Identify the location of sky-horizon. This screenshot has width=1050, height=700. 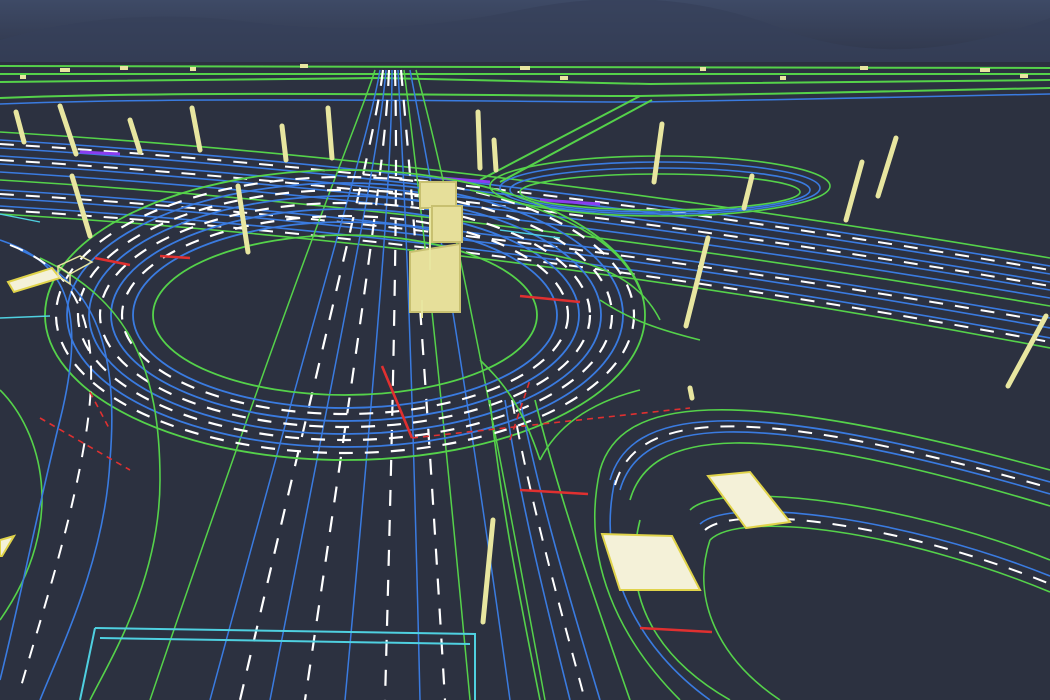
(525, 31).